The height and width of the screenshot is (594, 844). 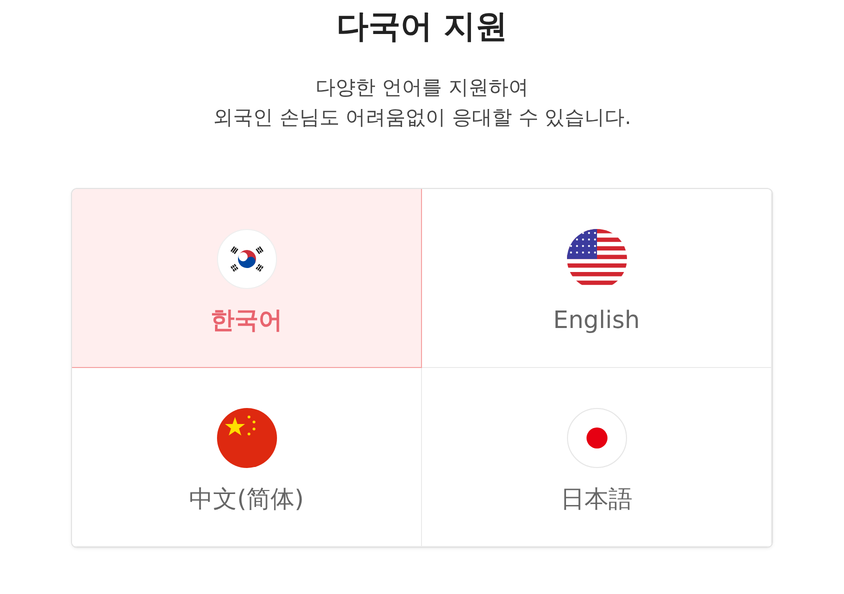 What do you see at coordinates (422, 117) in the screenshot?
I see `subtitle-text: 외국인 손님도 어려움없이 응대할 수 있습니다.` at bounding box center [422, 117].